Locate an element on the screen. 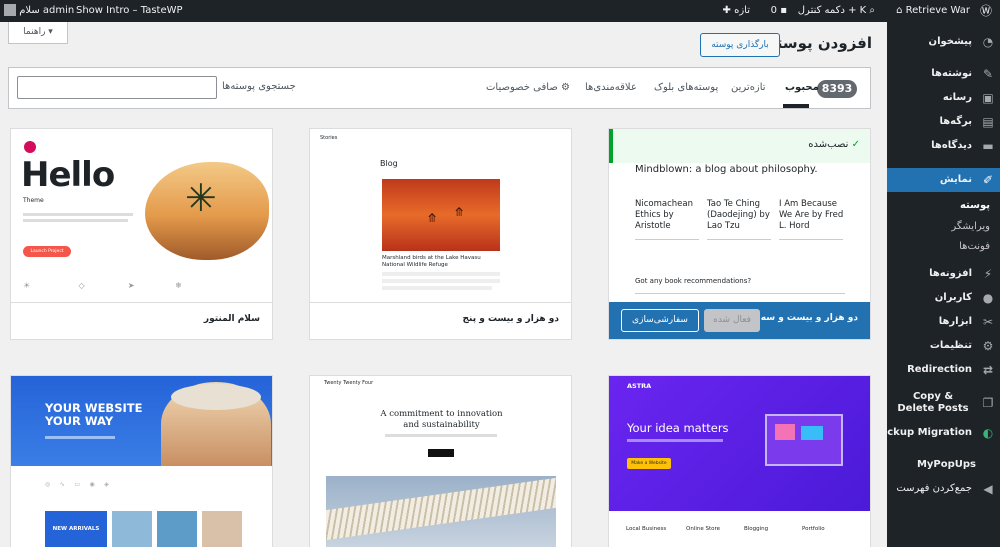  preview-site-name: Twenty Twenty Four is located at coordinates (349, 383).